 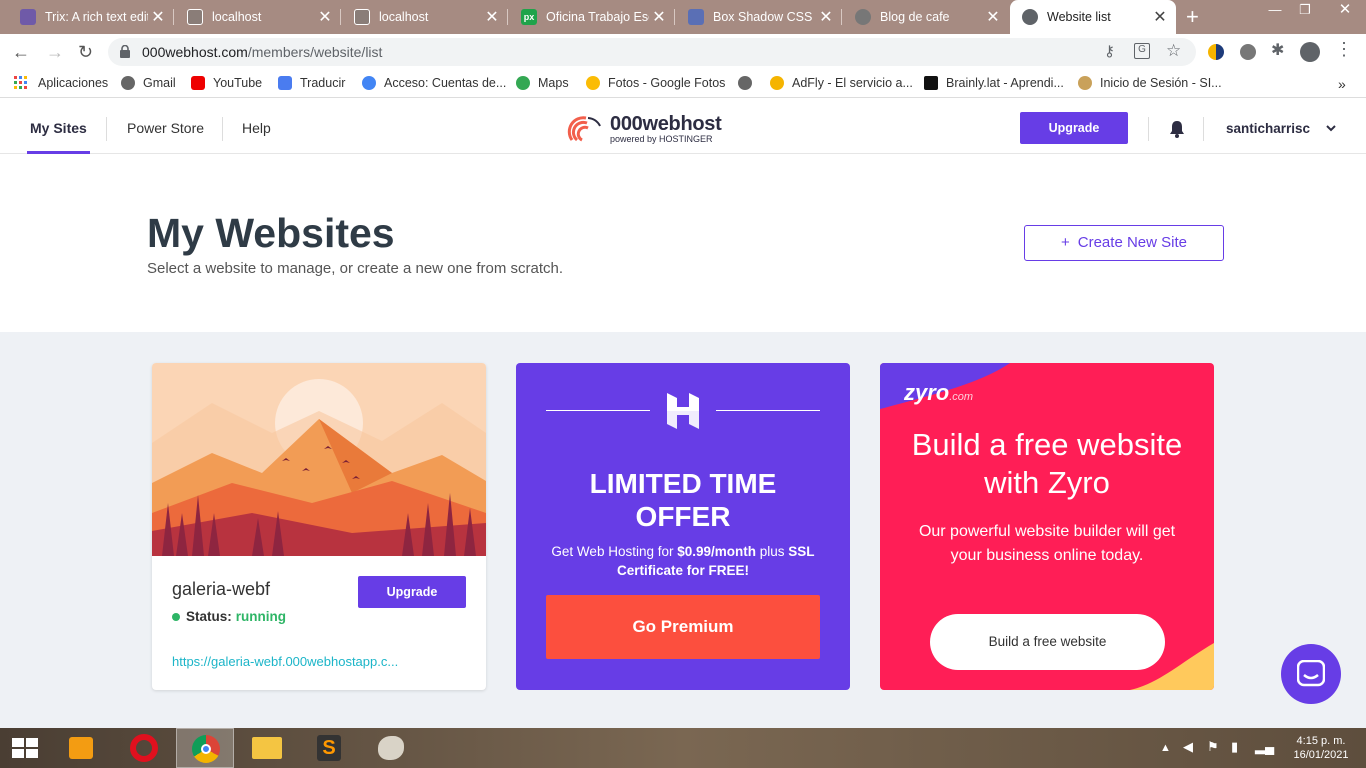 What do you see at coordinates (205, 748) in the screenshot?
I see `chrome-icon` at bounding box center [205, 748].